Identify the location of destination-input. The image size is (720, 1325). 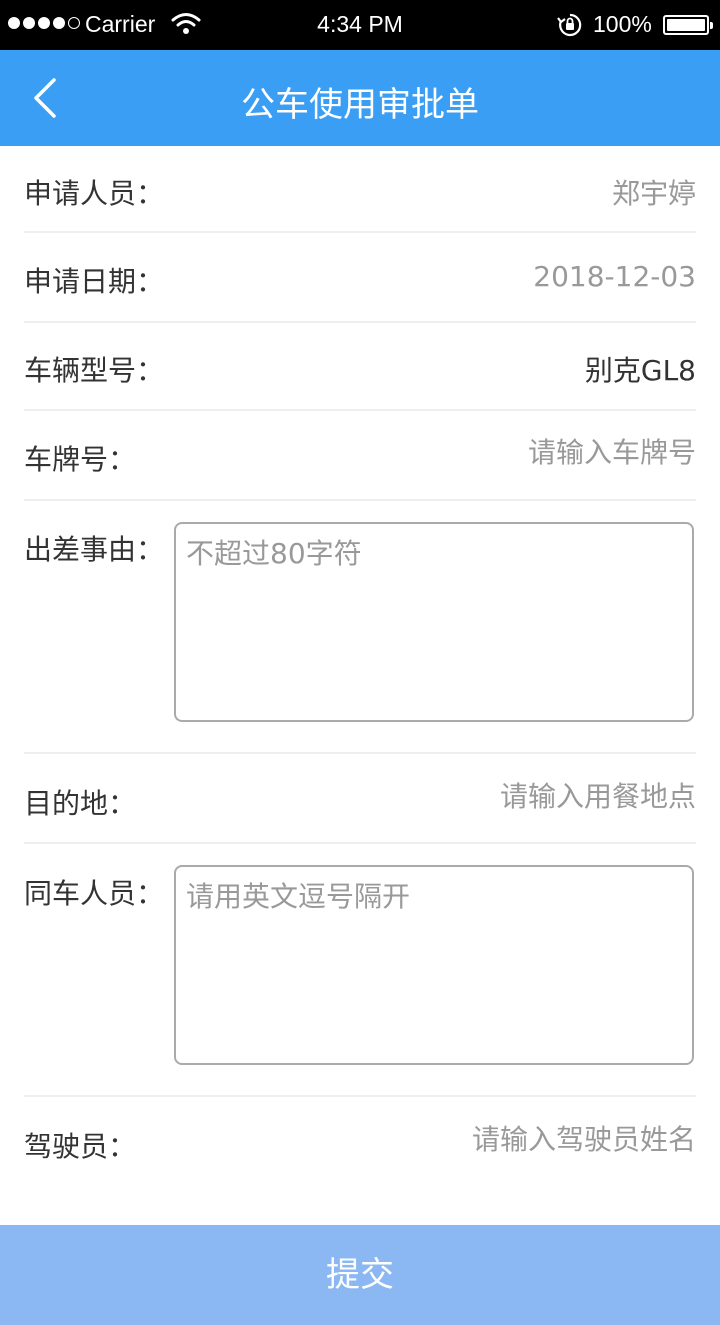
(516, 796).